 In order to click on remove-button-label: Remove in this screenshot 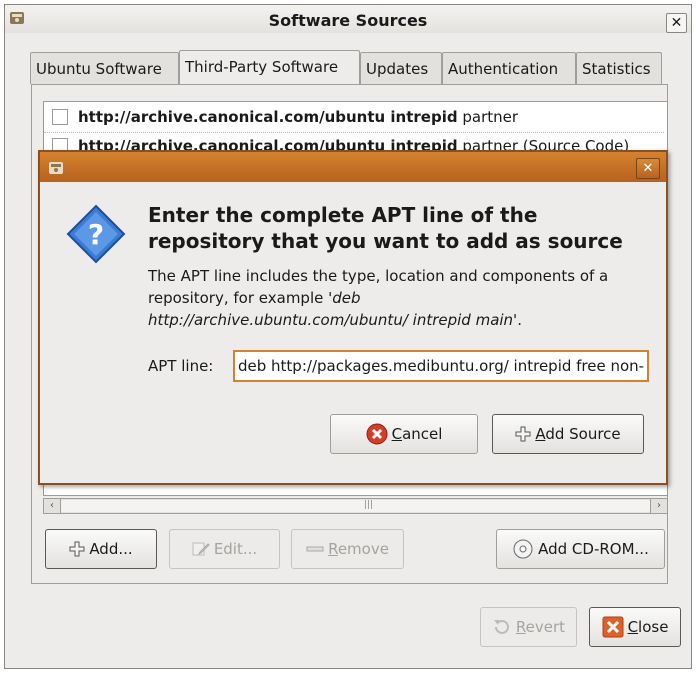, I will do `click(358, 549)`.